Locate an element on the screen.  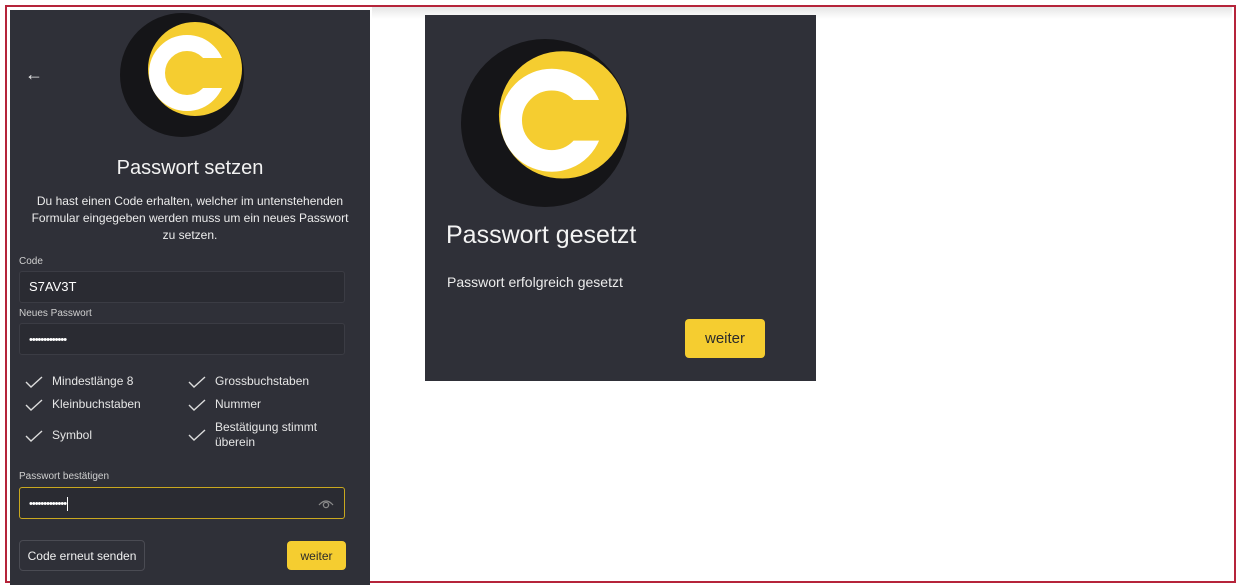
eye-icon is located at coordinates (326, 503).